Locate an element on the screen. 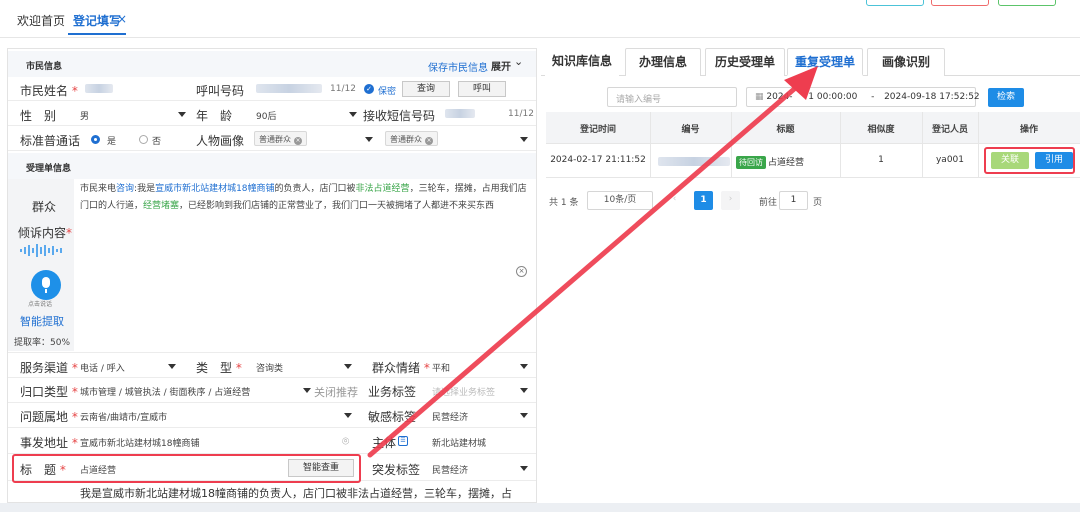  mood-chevron-down-icon is located at coordinates (524, 366).